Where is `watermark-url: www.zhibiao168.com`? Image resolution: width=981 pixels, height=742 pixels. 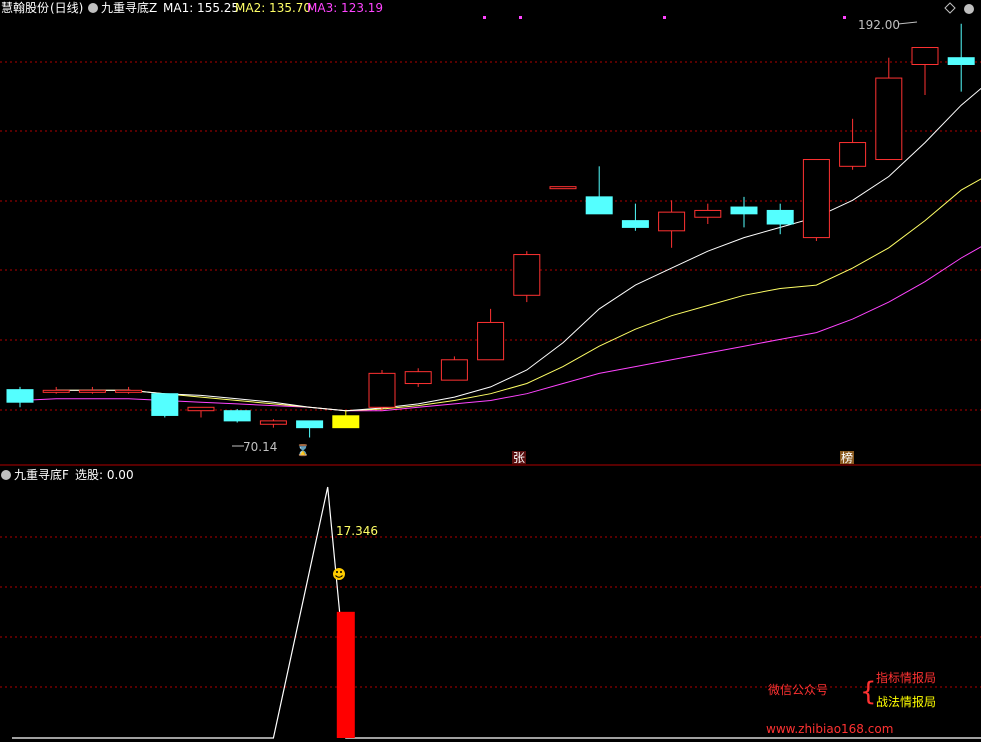 watermark-url: www.zhibiao168.com is located at coordinates (829, 729).